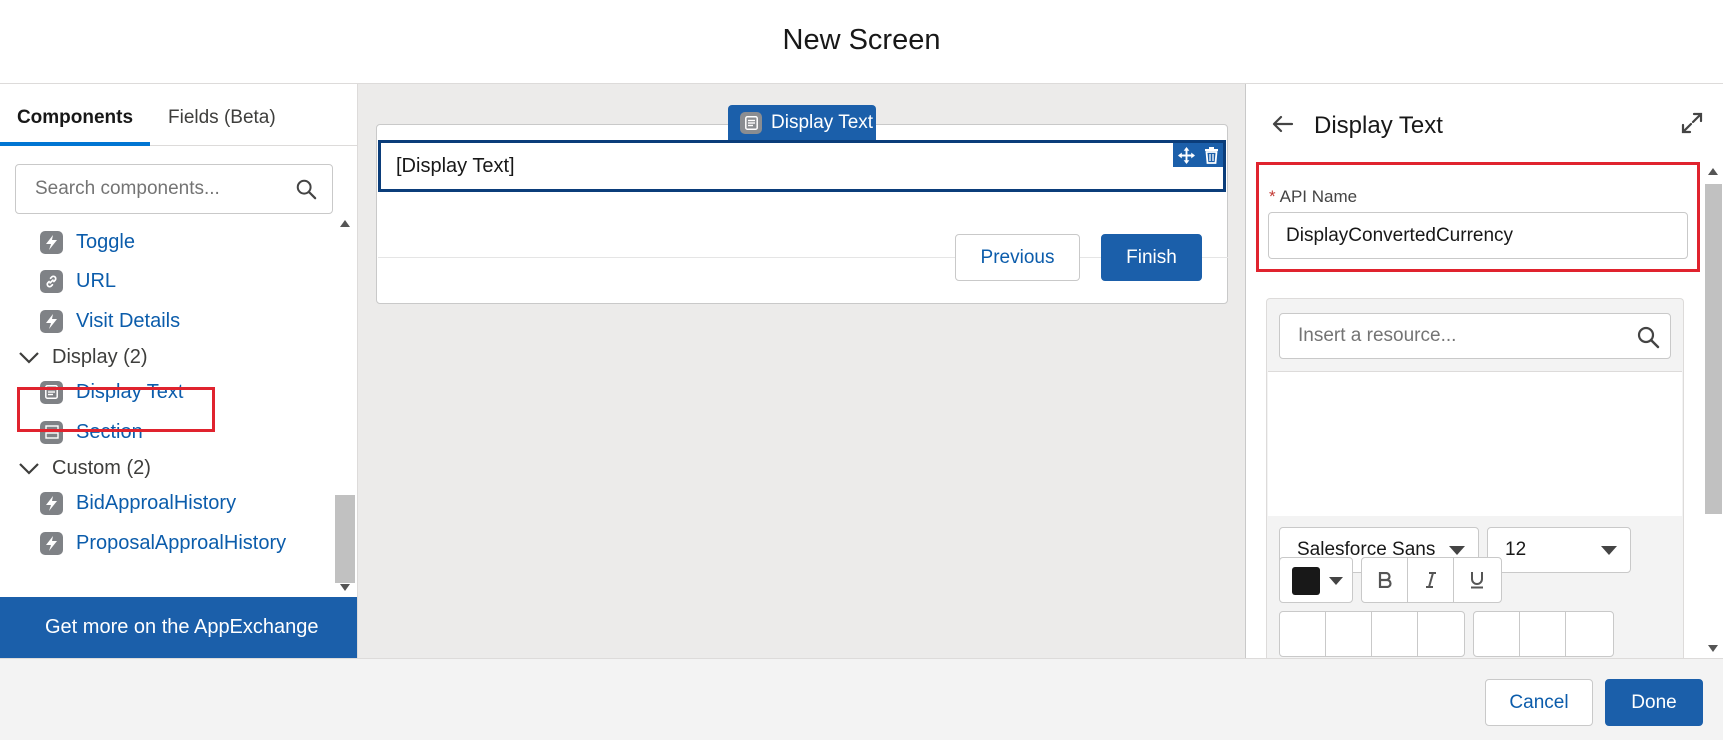 This screenshot has width=1723, height=740. I want to click on indent-button, so click(1395, 634).